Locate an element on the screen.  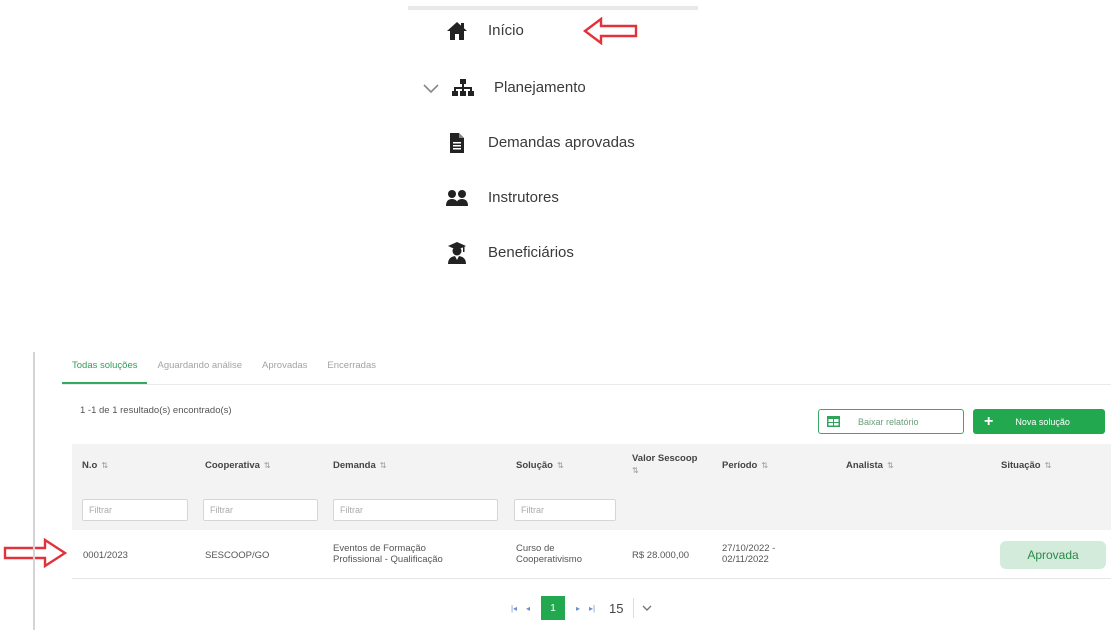
column-header-valor-sescoop: Valor Sescoop ⇅ is located at coordinates (664, 465).